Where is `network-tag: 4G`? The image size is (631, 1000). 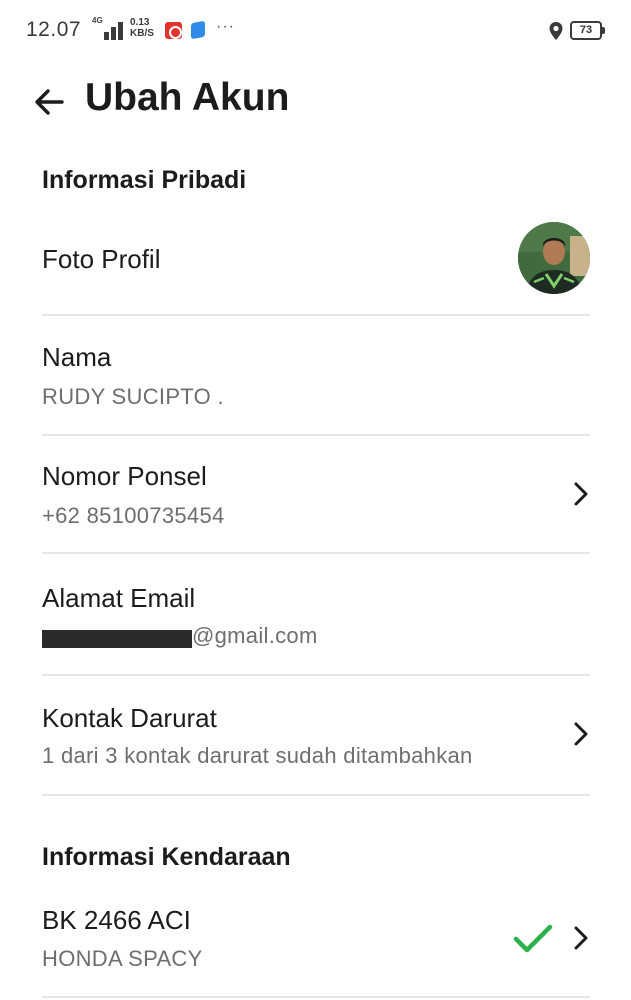 network-tag: 4G is located at coordinates (97, 20).